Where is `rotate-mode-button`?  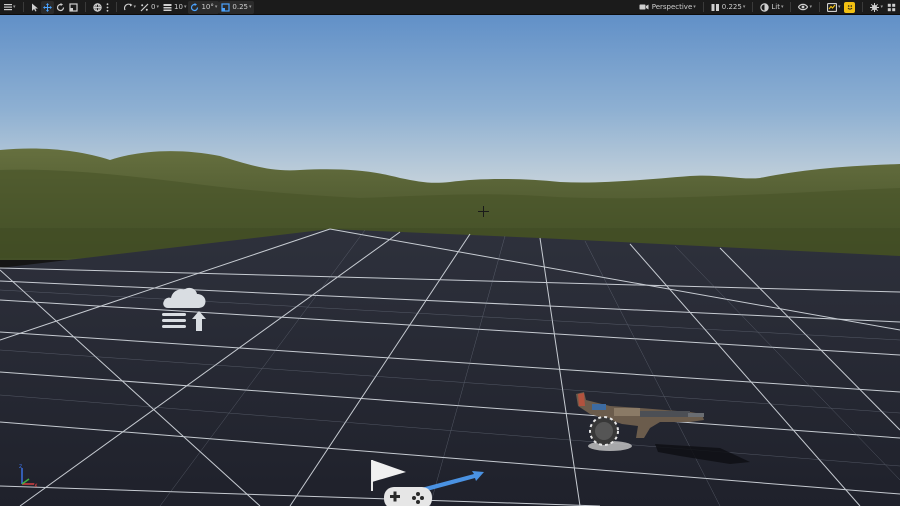 rotate-mode-button is located at coordinates (60, 7).